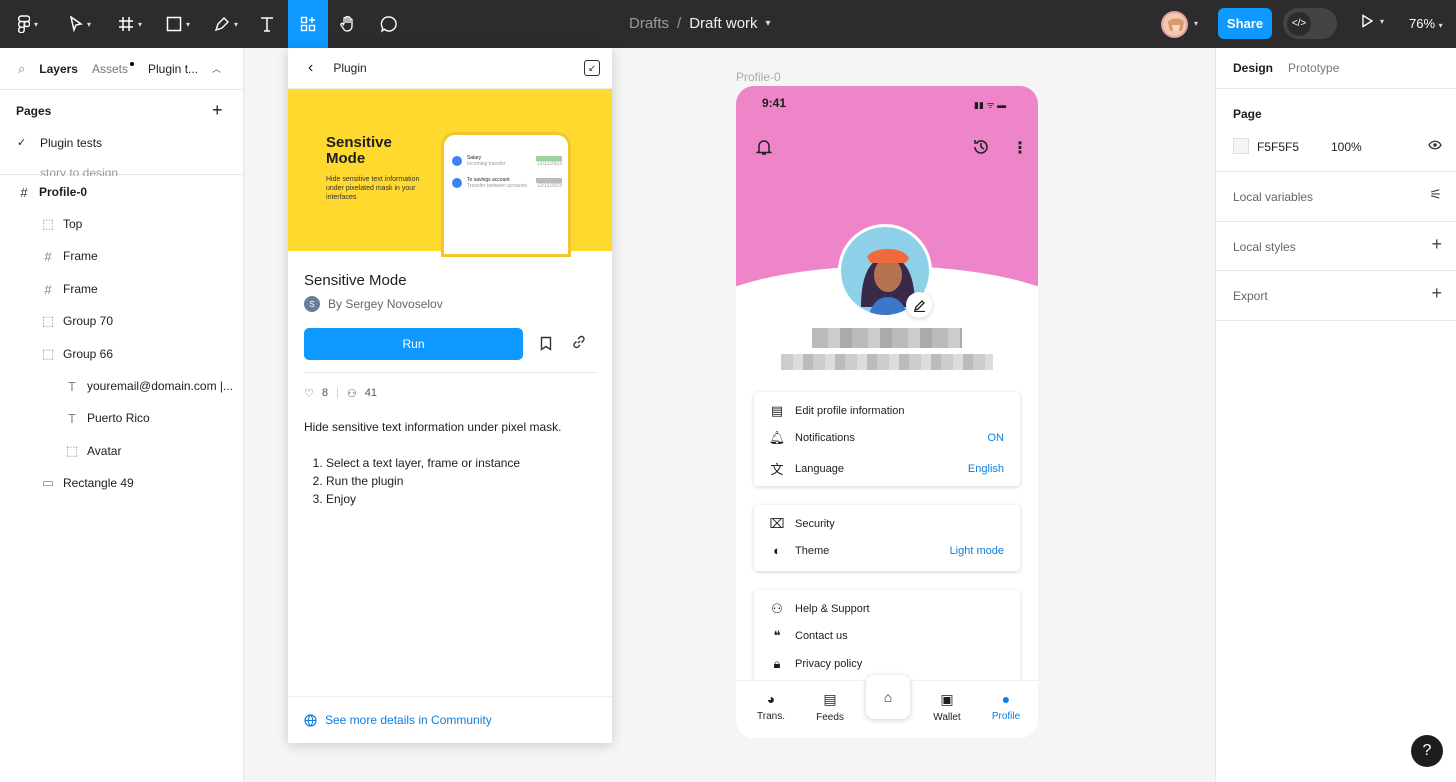 This screenshot has height=782, width=1456. I want to click on menu-row-help: ⚇ Help & Support, so click(886, 609).